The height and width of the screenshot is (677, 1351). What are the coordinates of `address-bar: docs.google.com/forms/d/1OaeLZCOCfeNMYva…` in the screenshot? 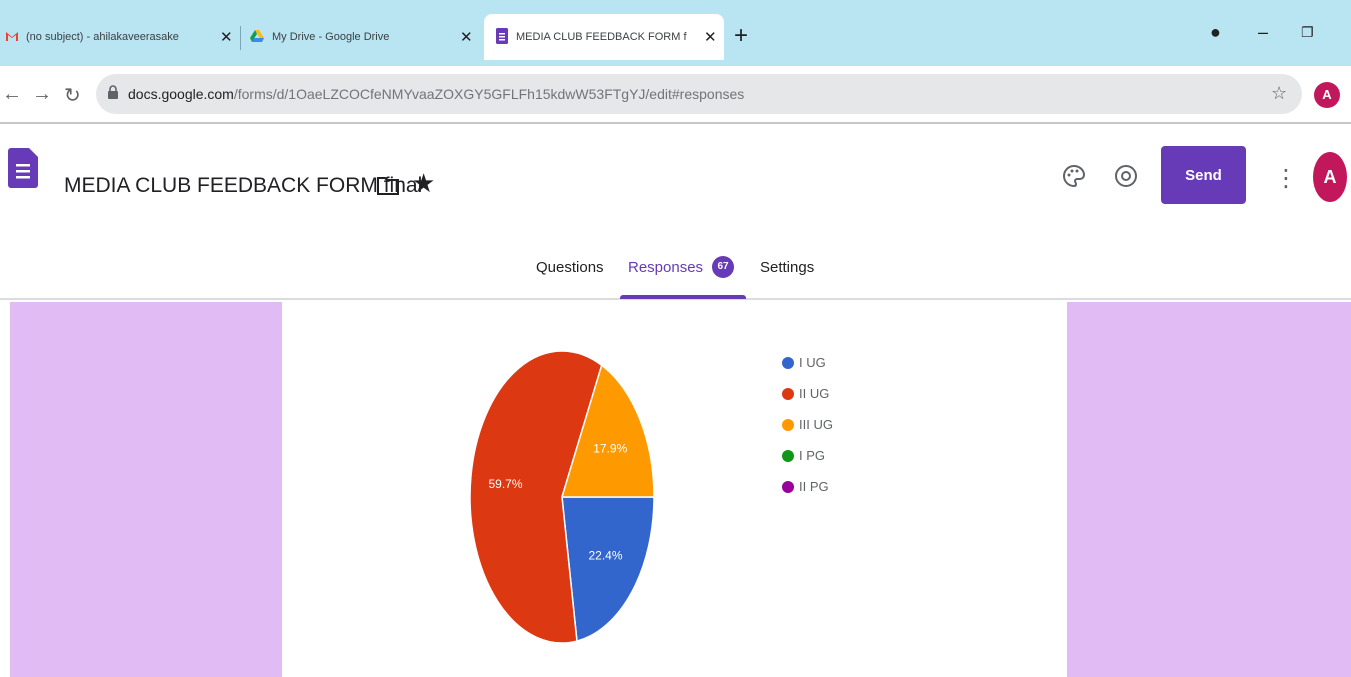 It's located at (699, 94).